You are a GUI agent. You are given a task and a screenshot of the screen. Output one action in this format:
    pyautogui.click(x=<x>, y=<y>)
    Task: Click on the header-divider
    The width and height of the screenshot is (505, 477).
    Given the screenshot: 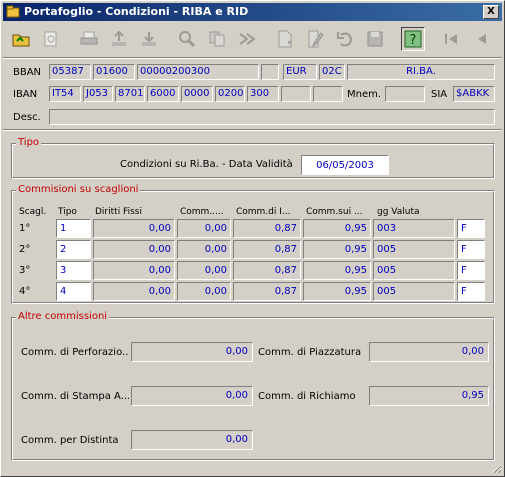 What is the action you would take?
    pyautogui.click(x=252, y=130)
    